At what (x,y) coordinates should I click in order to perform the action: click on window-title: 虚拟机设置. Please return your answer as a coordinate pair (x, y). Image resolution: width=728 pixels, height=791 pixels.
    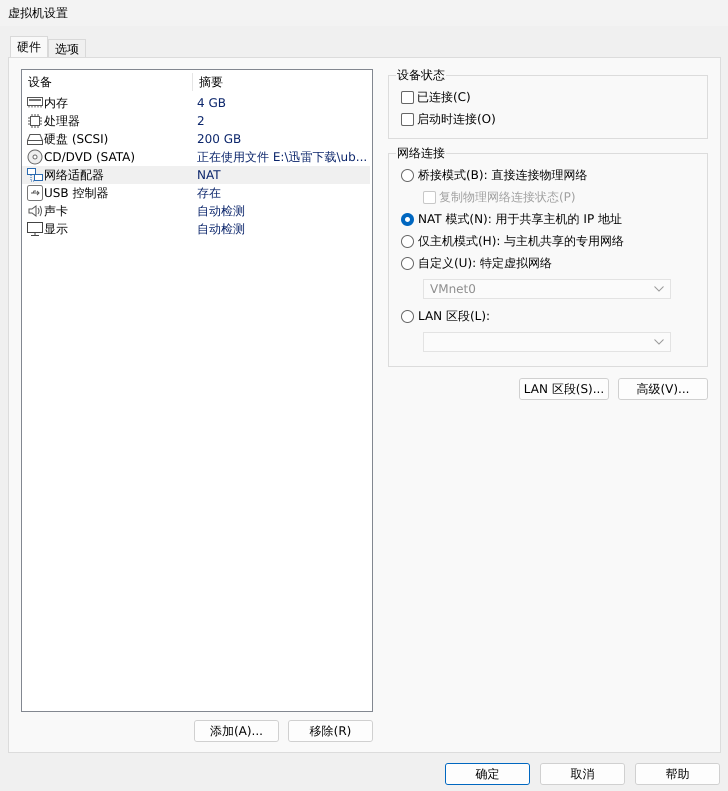
    Looking at the image, I should click on (38, 13).